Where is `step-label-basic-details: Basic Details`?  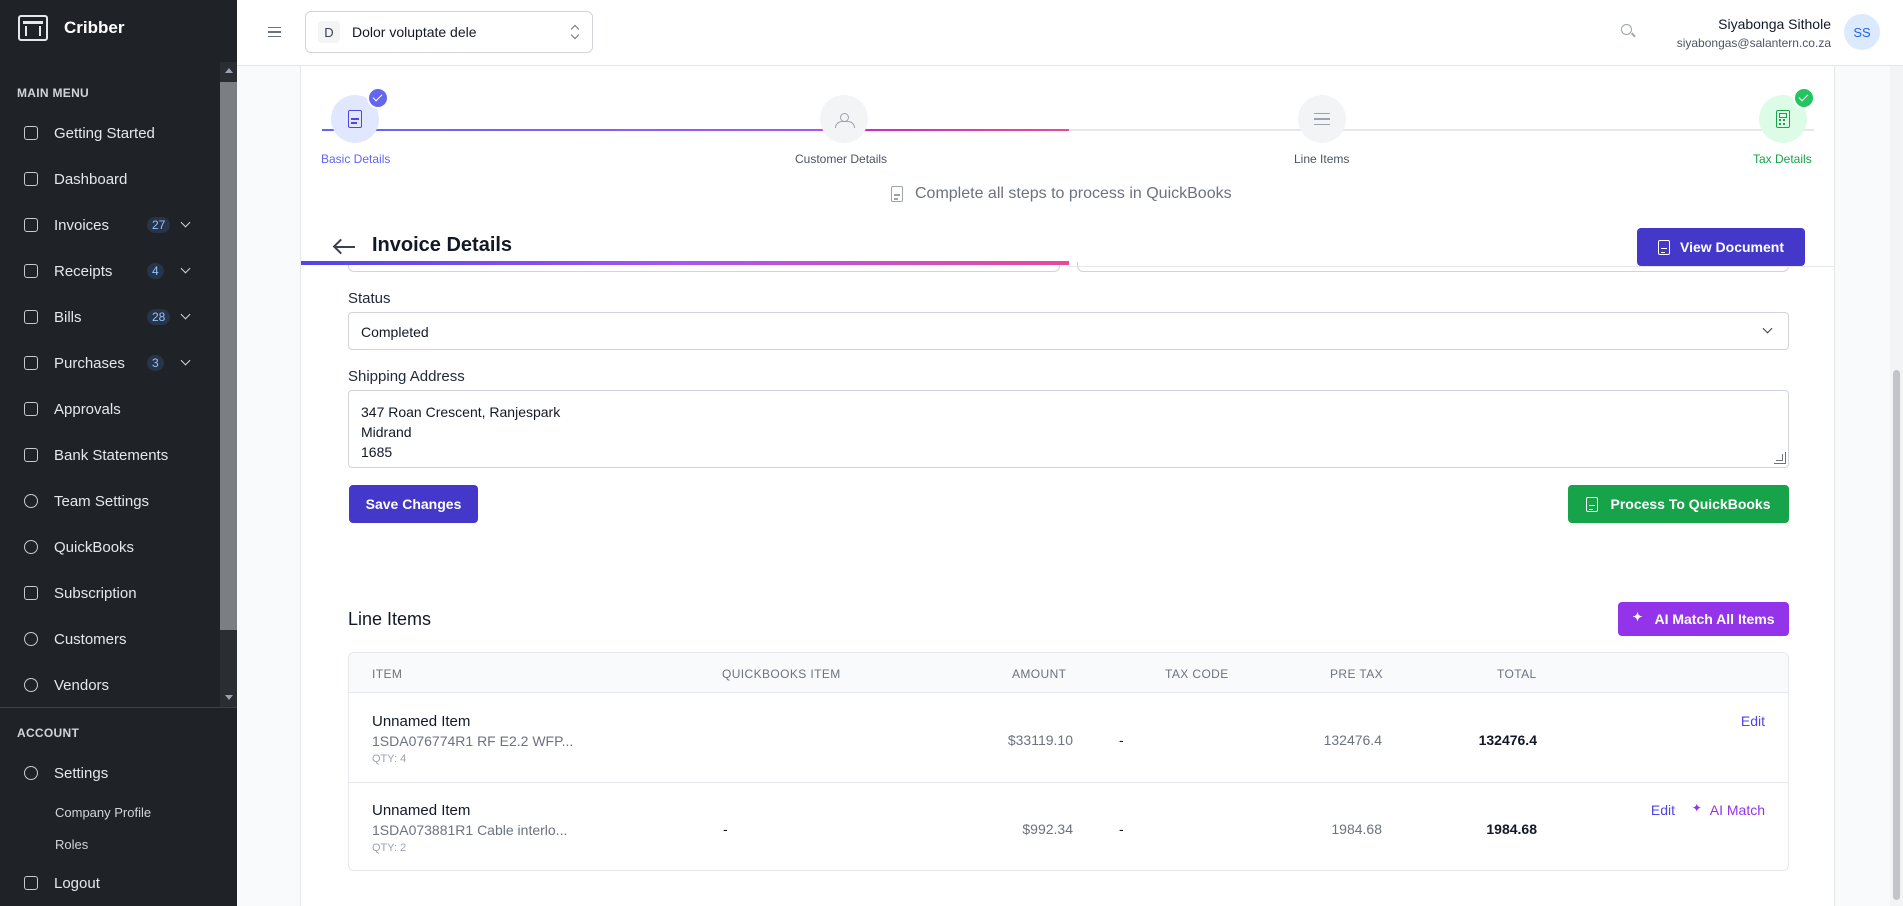 step-label-basic-details: Basic Details is located at coordinates (355, 159).